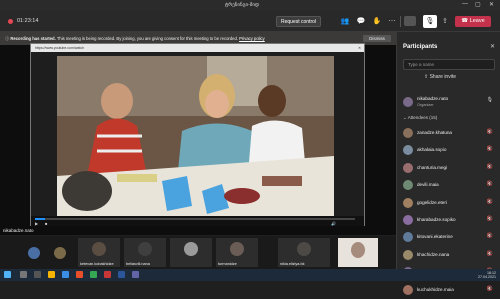  What do you see at coordinates (65, 274) in the screenshot?
I see `edge-icon` at bounding box center [65, 274].